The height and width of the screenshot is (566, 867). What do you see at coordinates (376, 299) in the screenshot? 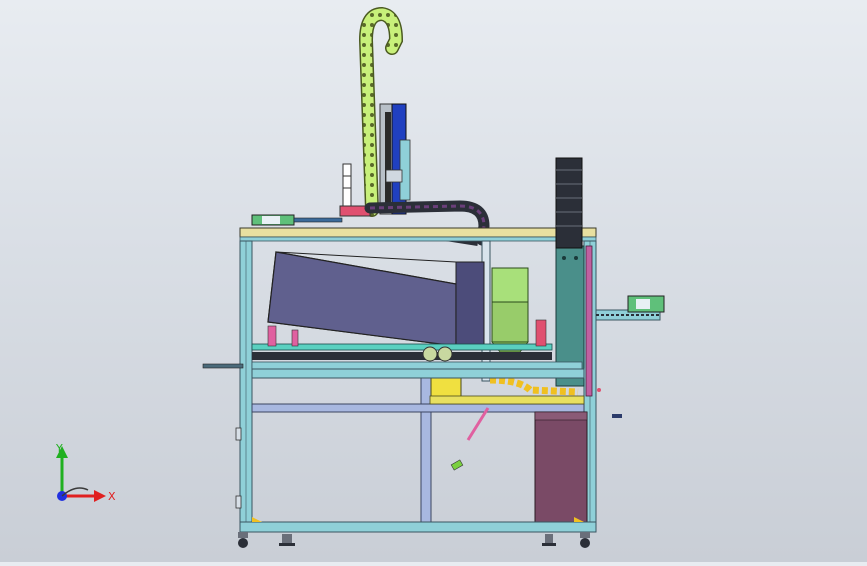
I see `hopper` at bounding box center [376, 299].